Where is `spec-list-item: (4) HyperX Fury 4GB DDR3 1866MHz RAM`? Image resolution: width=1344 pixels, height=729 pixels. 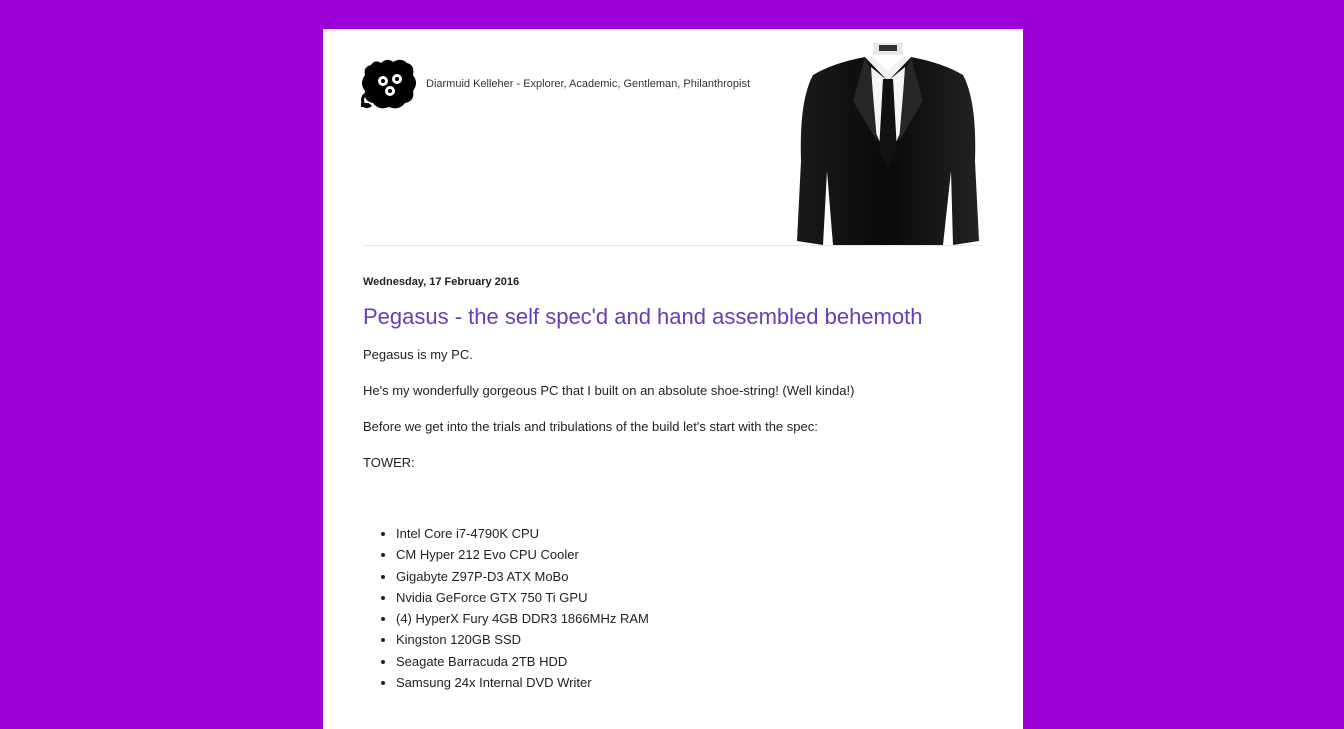
spec-list-item: (4) HyperX Fury 4GB DDR3 1866MHz RAM is located at coordinates (522, 621).